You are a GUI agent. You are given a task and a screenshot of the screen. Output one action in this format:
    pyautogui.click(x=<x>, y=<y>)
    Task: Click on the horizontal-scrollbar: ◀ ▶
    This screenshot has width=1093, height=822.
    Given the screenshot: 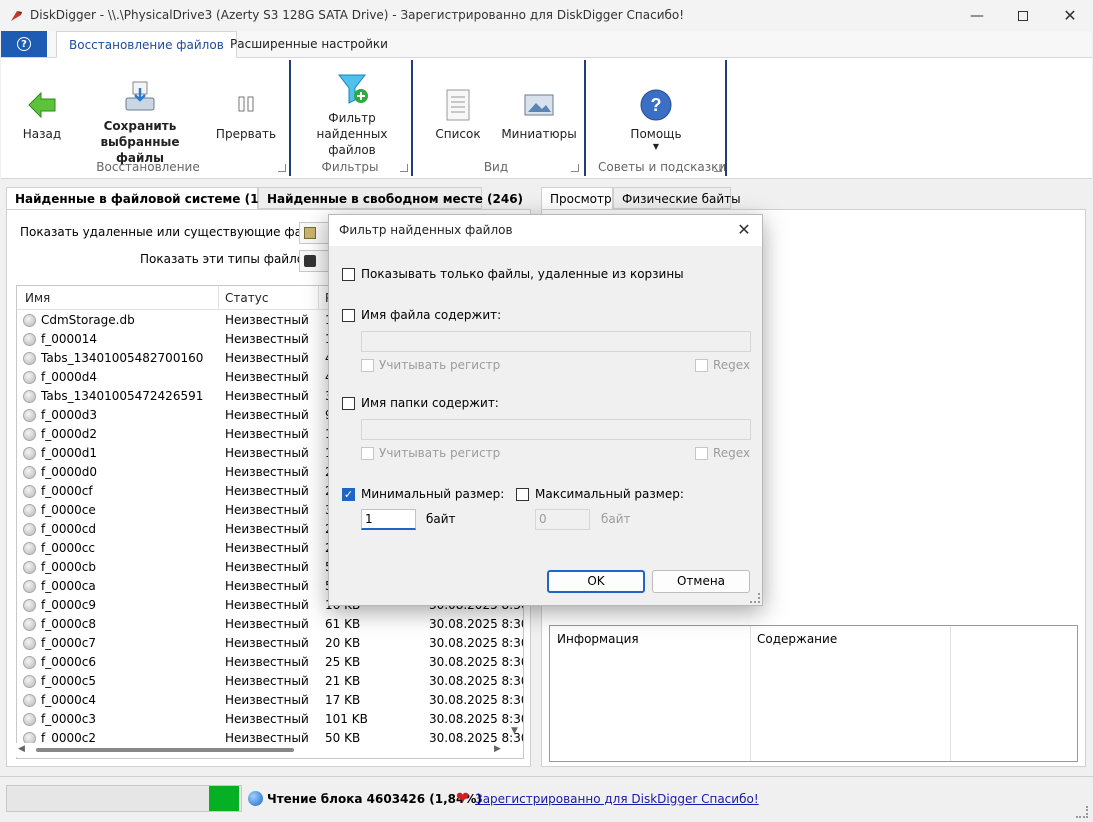 What is the action you would take?
    pyautogui.click(x=261, y=750)
    